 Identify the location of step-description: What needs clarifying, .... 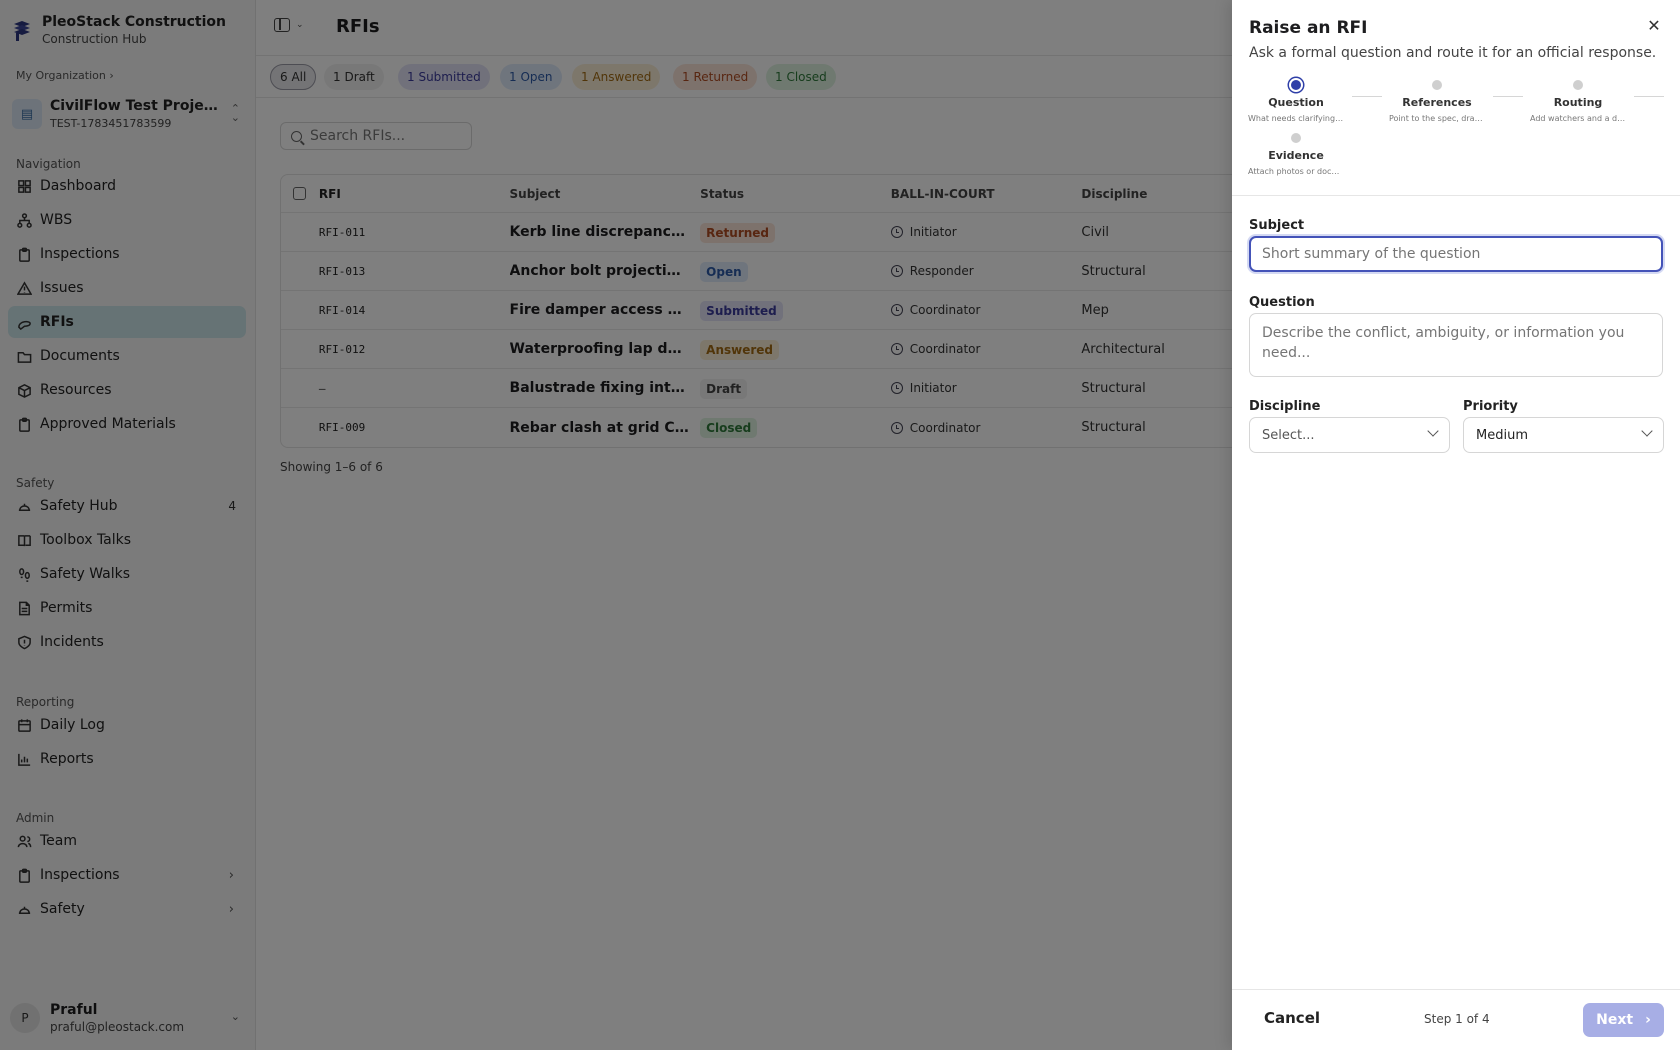
(1296, 118).